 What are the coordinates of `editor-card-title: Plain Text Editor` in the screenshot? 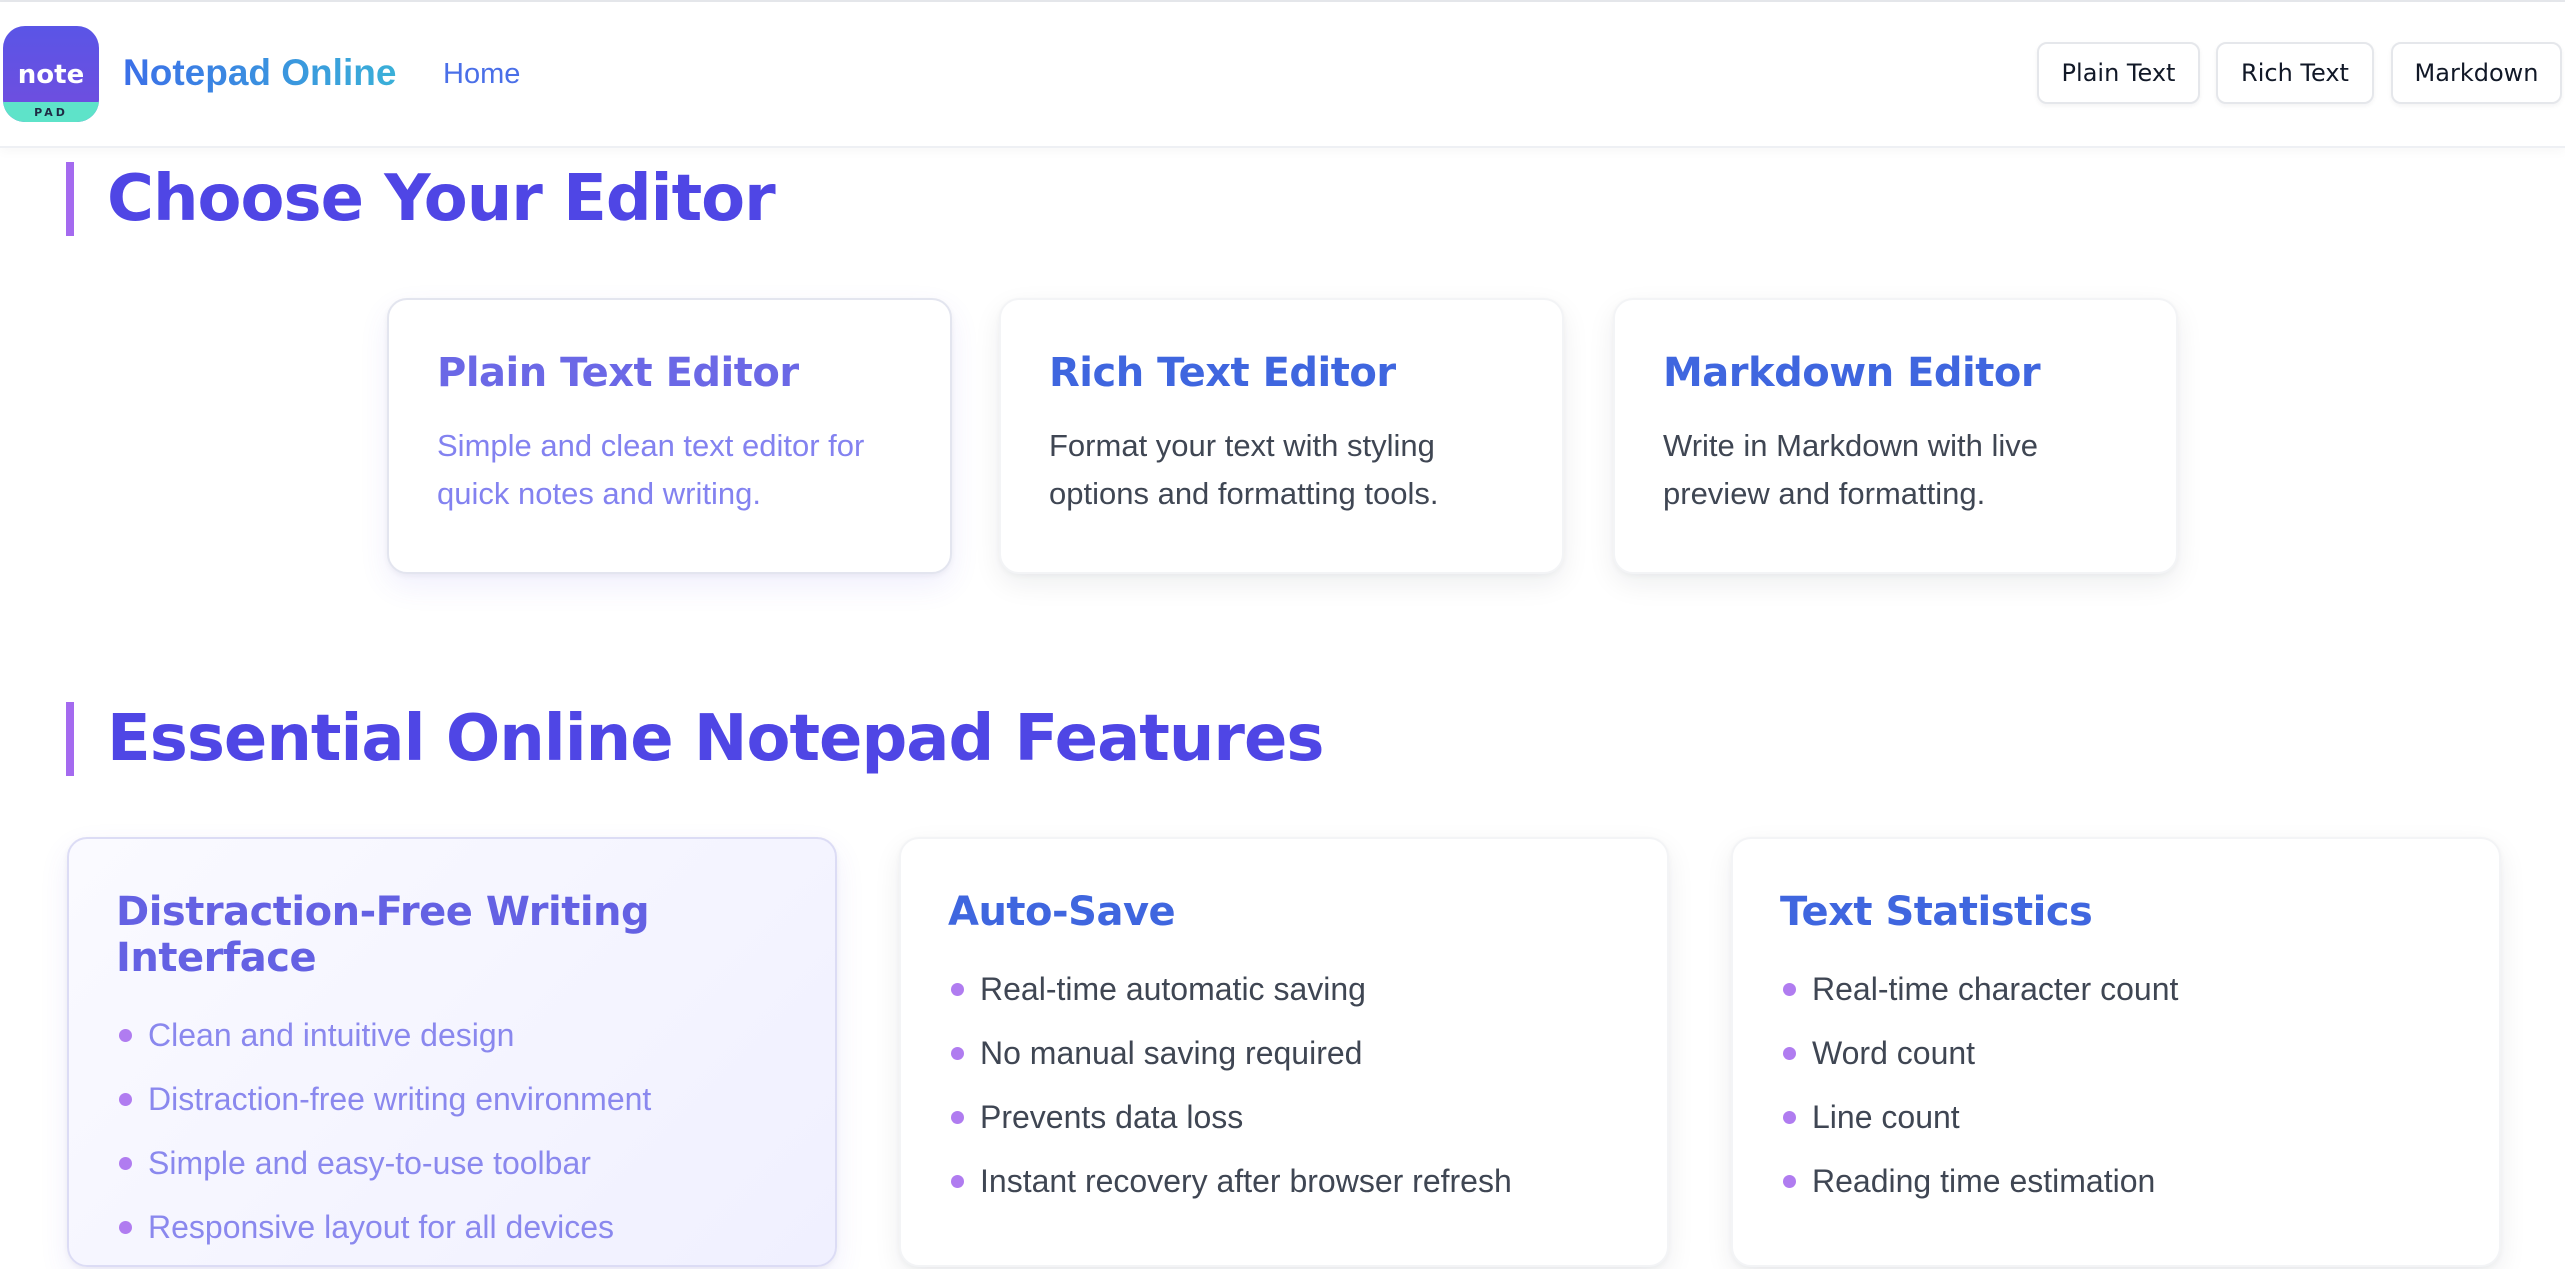 It's located at (618, 373).